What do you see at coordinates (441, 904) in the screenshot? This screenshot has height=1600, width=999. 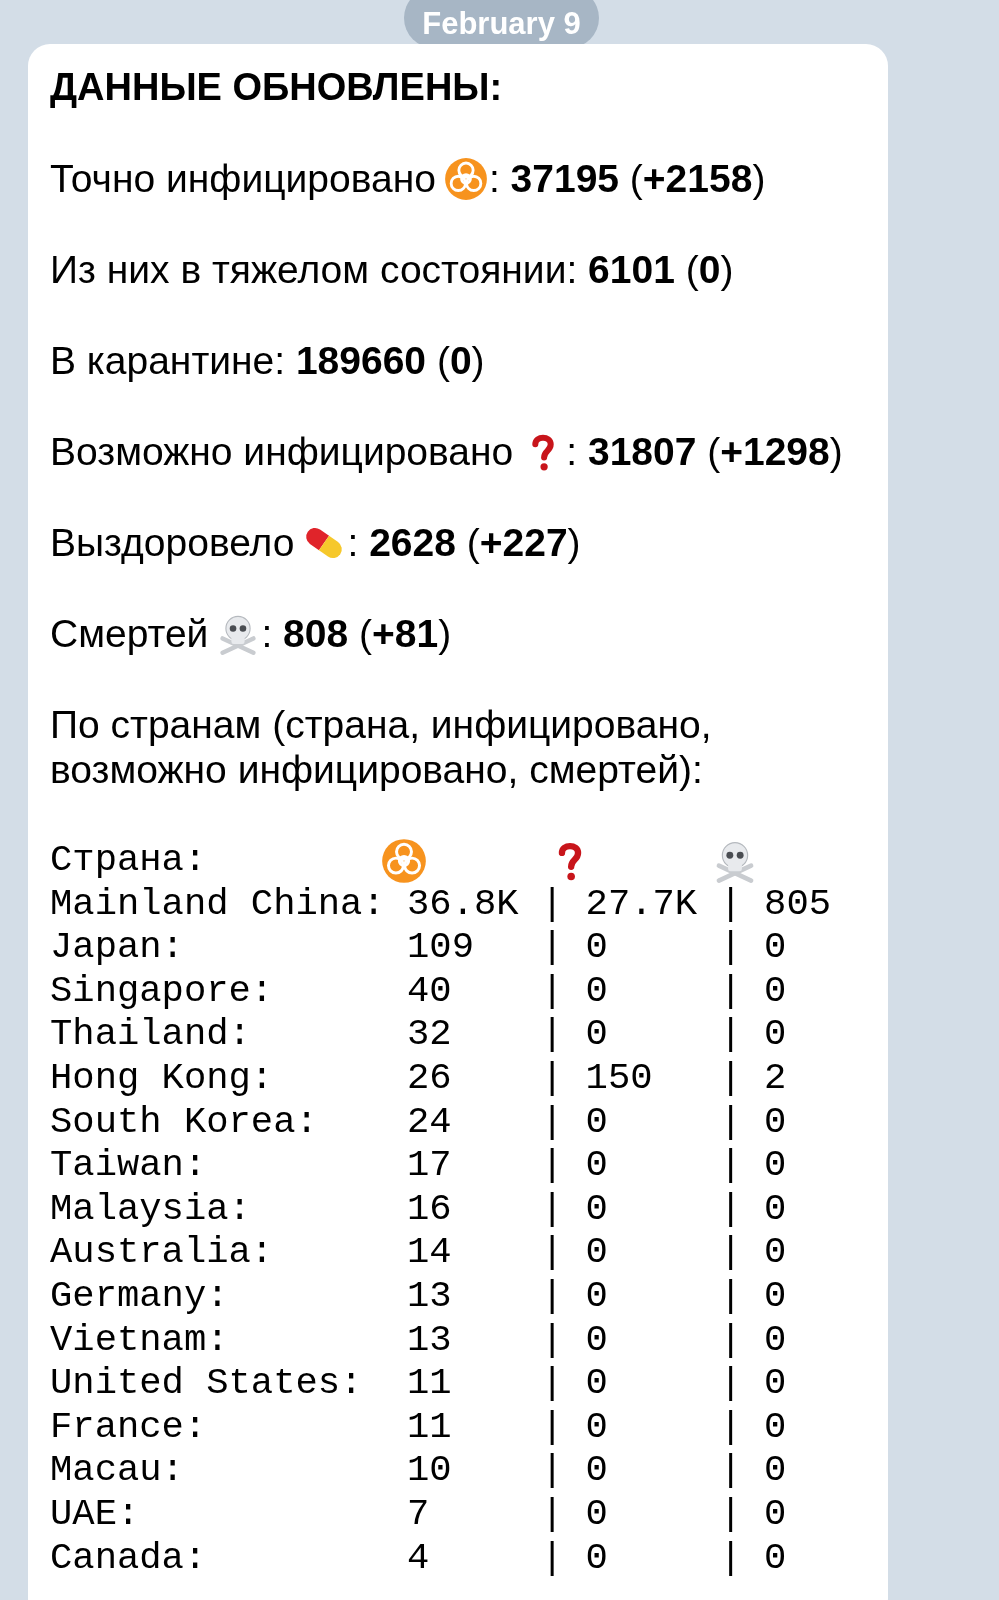 I see `country-row: Mainland China: 36.8K | 27.7K | 805` at bounding box center [441, 904].